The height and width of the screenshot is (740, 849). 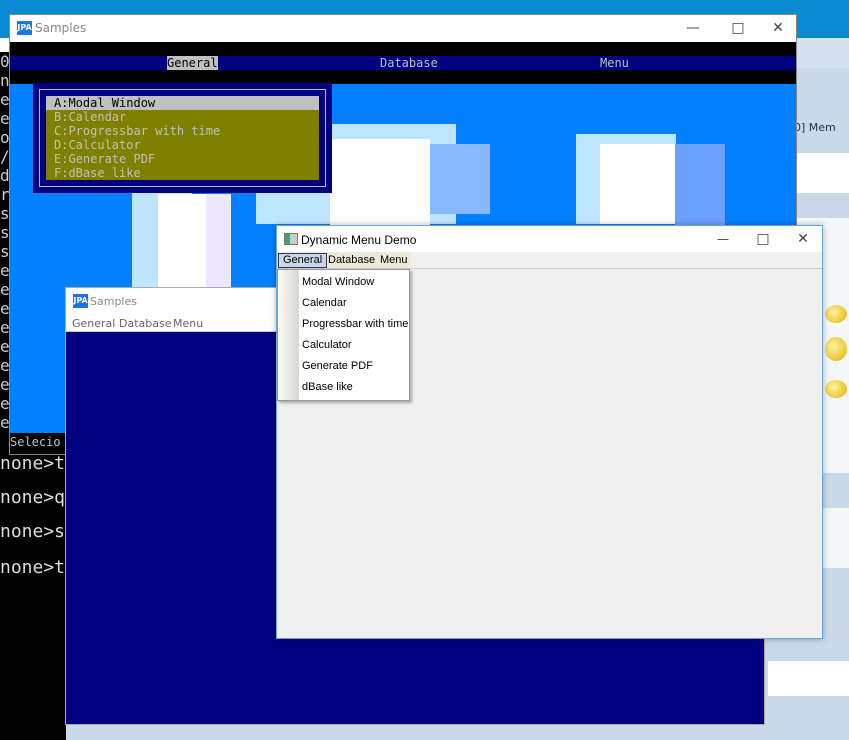 What do you see at coordinates (815, 127) in the screenshot?
I see `members-link: 0] Mem` at bounding box center [815, 127].